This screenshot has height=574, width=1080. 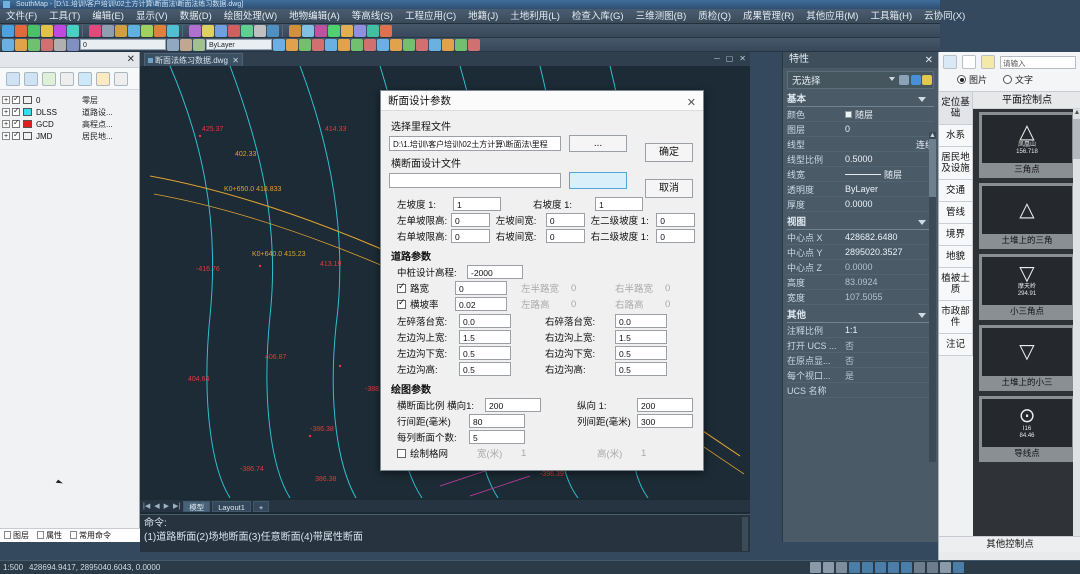 I want to click on draw-grid-checkbox: 绘制格网, so click(x=433, y=453).